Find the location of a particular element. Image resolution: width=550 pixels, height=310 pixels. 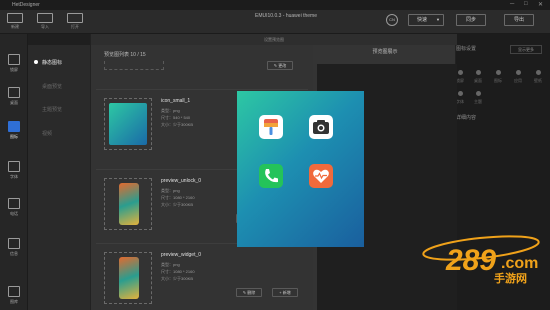

change-button: ✎ 更改 is located at coordinates (280, 65).